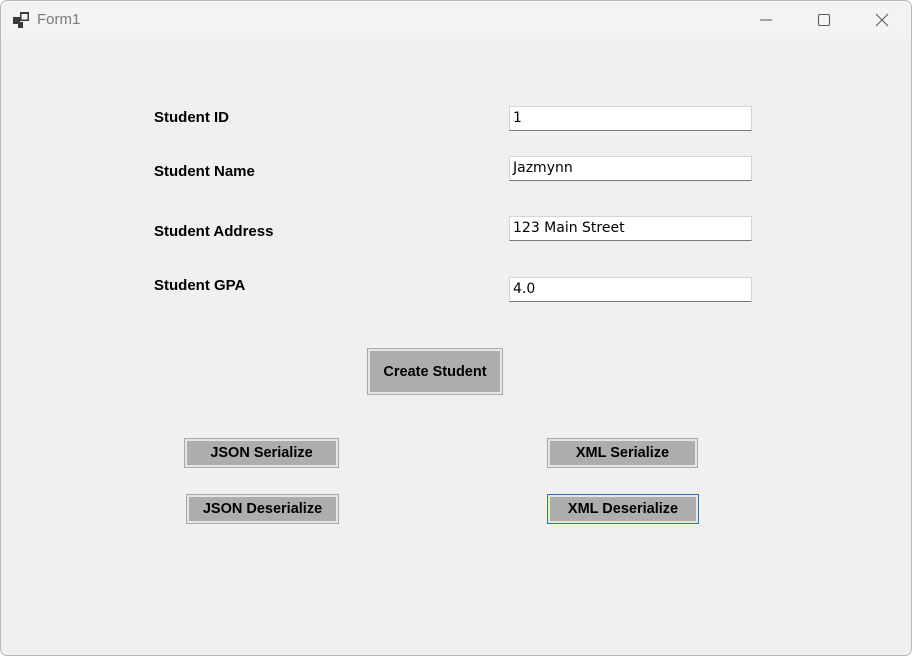 The height and width of the screenshot is (656, 912). What do you see at coordinates (191, 117) in the screenshot?
I see `student-id-label: Student ID` at bounding box center [191, 117].